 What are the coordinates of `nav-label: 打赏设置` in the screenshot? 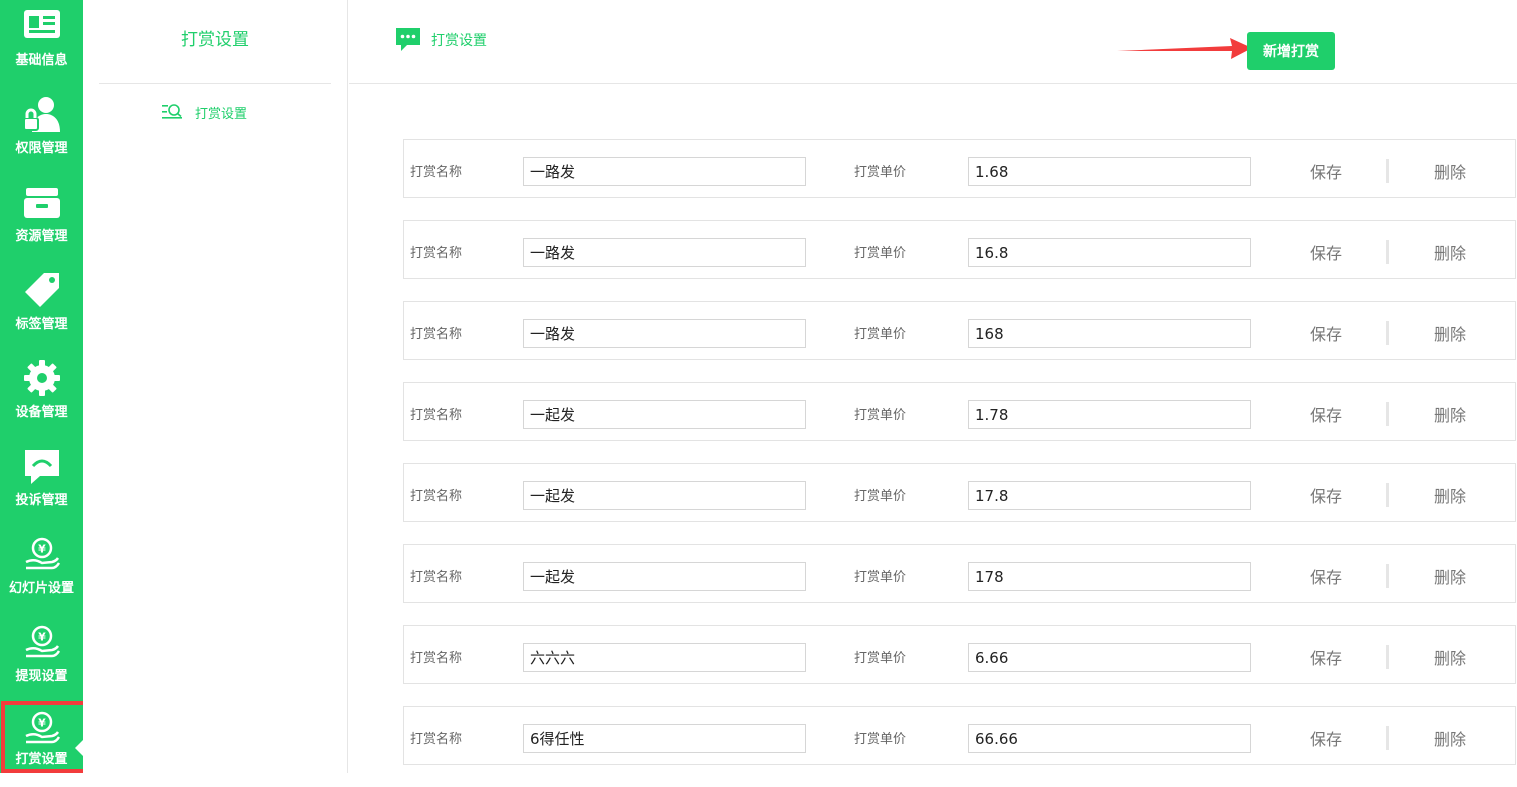 It's located at (41, 759).